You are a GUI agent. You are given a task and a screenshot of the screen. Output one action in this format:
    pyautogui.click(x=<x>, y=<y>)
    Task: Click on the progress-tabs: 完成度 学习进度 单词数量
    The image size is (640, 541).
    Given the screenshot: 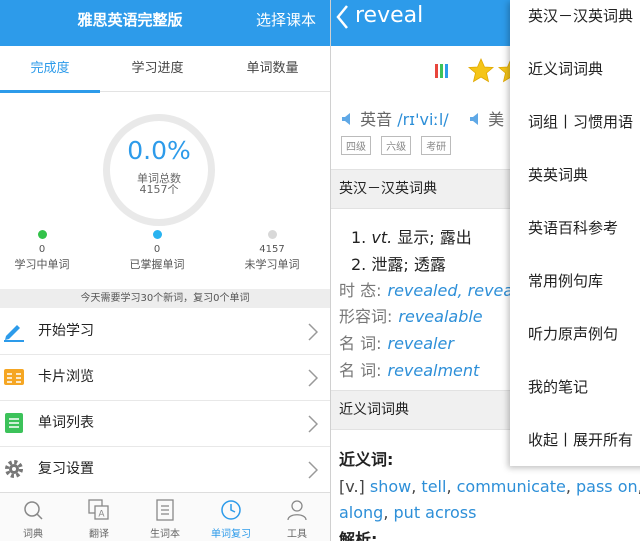 What is the action you would take?
    pyautogui.click(x=165, y=69)
    